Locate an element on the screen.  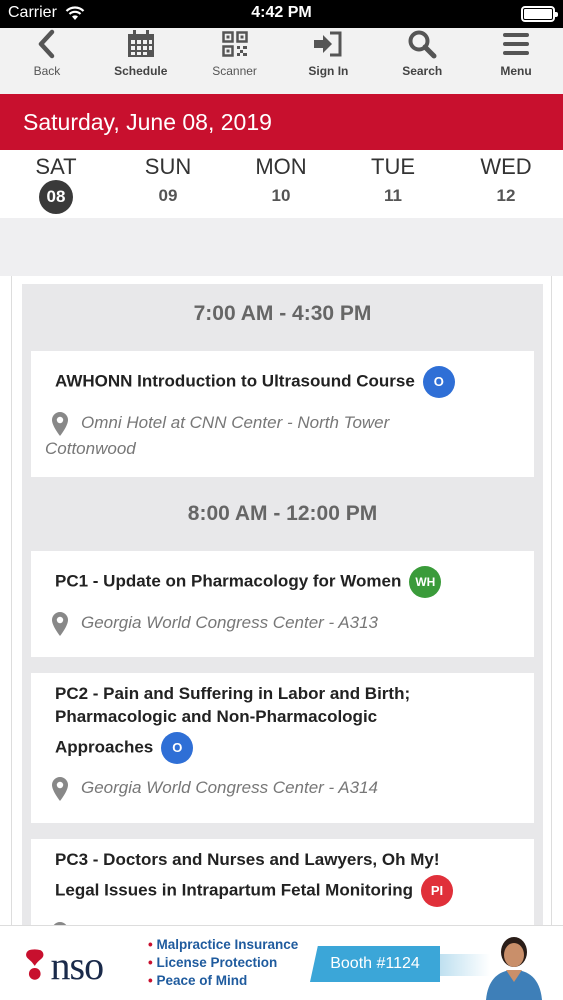
back-button: Back is located at coordinates (47, 61).